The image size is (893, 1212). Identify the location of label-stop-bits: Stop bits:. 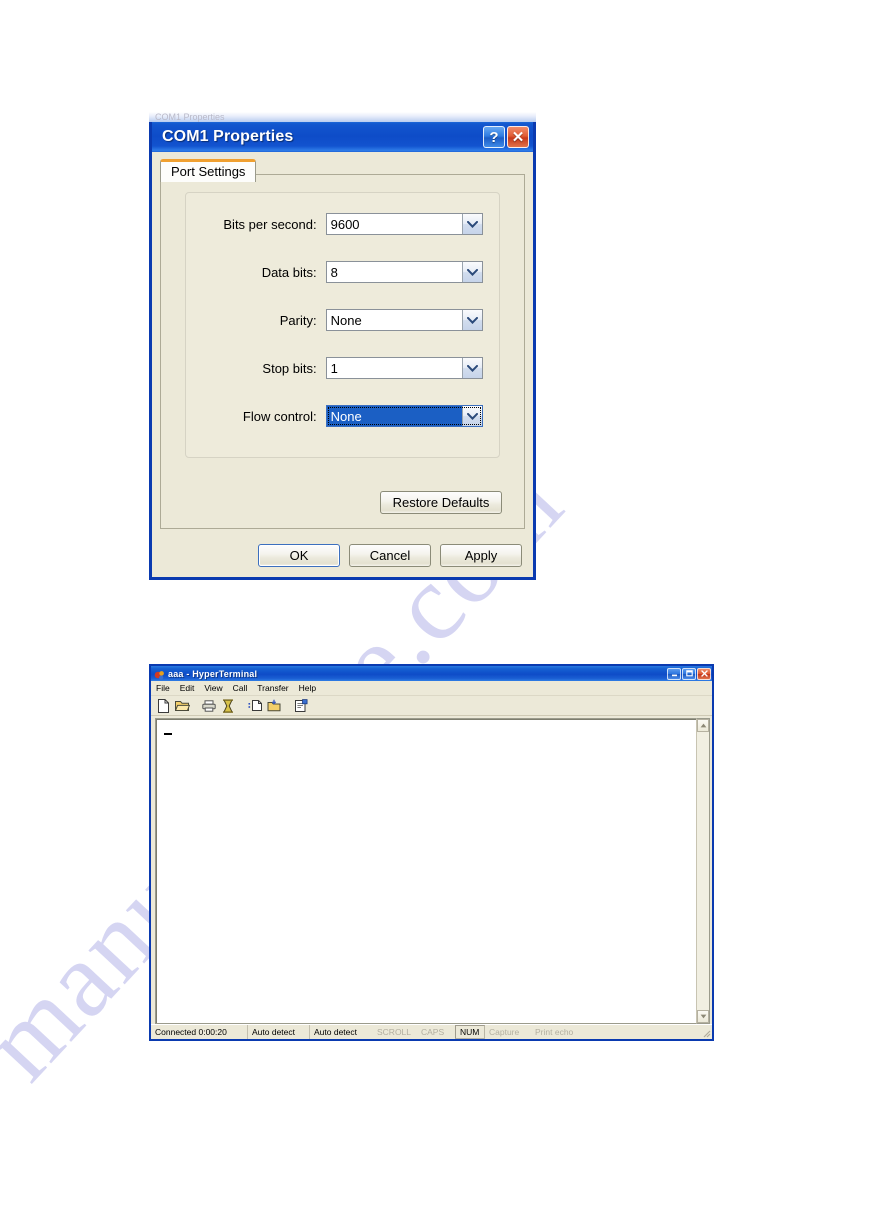
(289, 368).